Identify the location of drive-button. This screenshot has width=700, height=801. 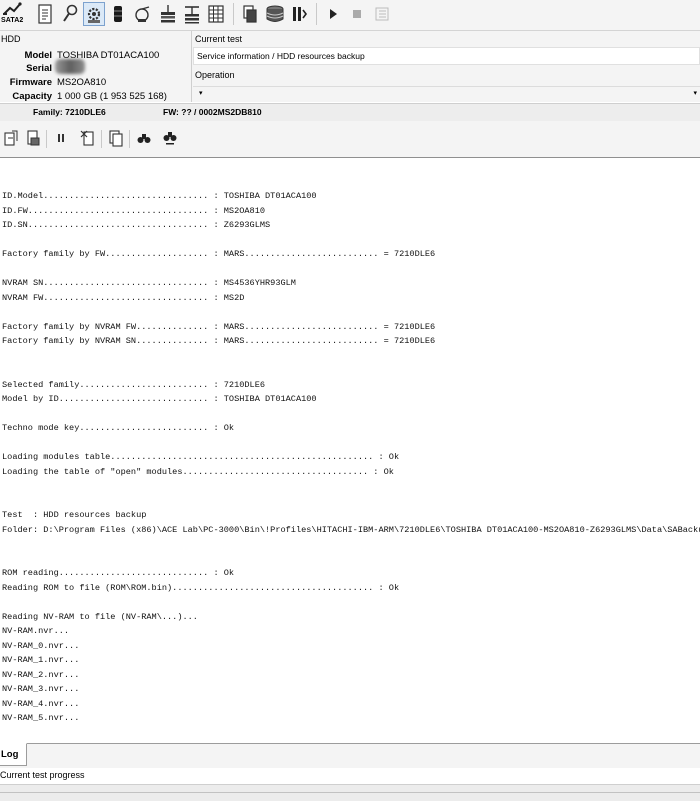
(118, 14).